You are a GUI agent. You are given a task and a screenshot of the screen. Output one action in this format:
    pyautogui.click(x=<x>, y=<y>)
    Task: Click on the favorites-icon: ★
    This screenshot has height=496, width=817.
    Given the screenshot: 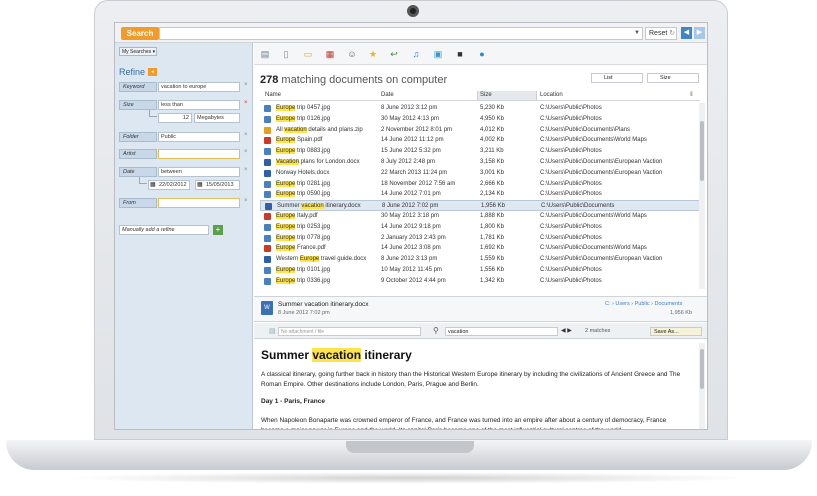 What is the action you would take?
    pyautogui.click(x=373, y=54)
    